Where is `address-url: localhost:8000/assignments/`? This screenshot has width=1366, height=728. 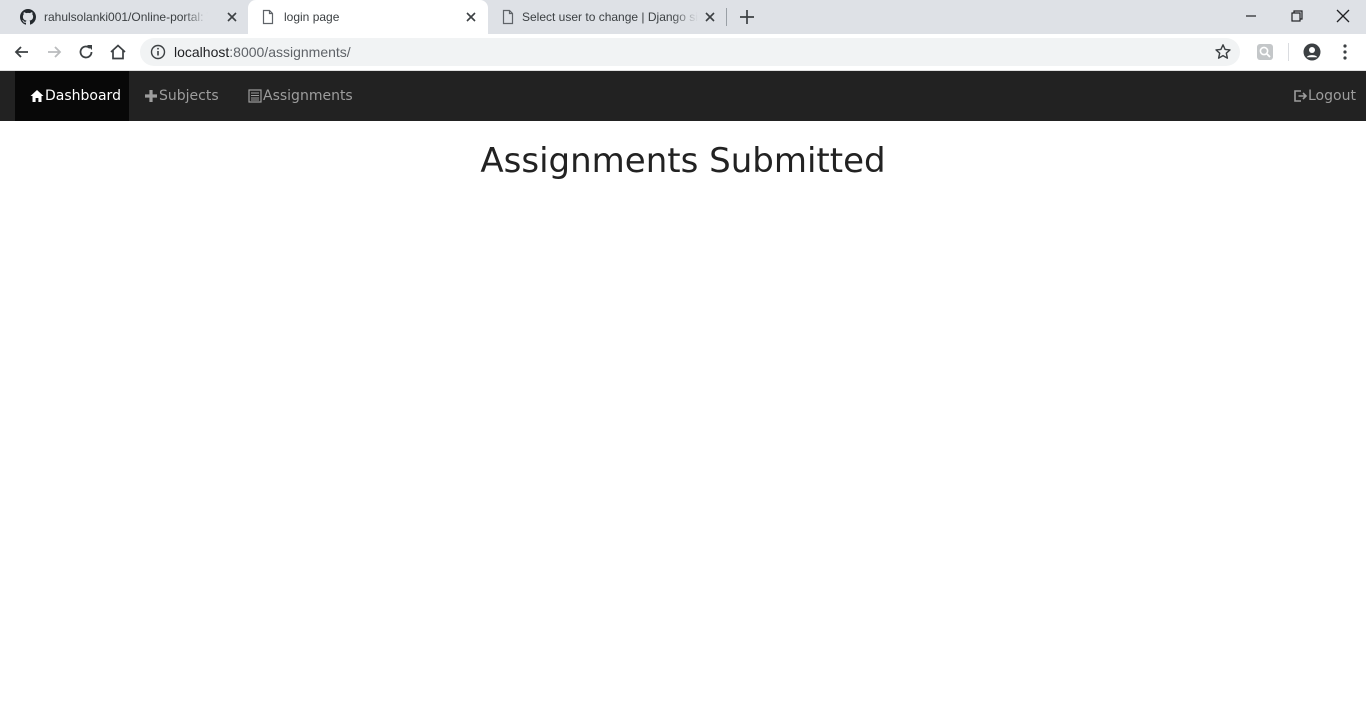 address-url: localhost:8000/assignments/ is located at coordinates (262, 52).